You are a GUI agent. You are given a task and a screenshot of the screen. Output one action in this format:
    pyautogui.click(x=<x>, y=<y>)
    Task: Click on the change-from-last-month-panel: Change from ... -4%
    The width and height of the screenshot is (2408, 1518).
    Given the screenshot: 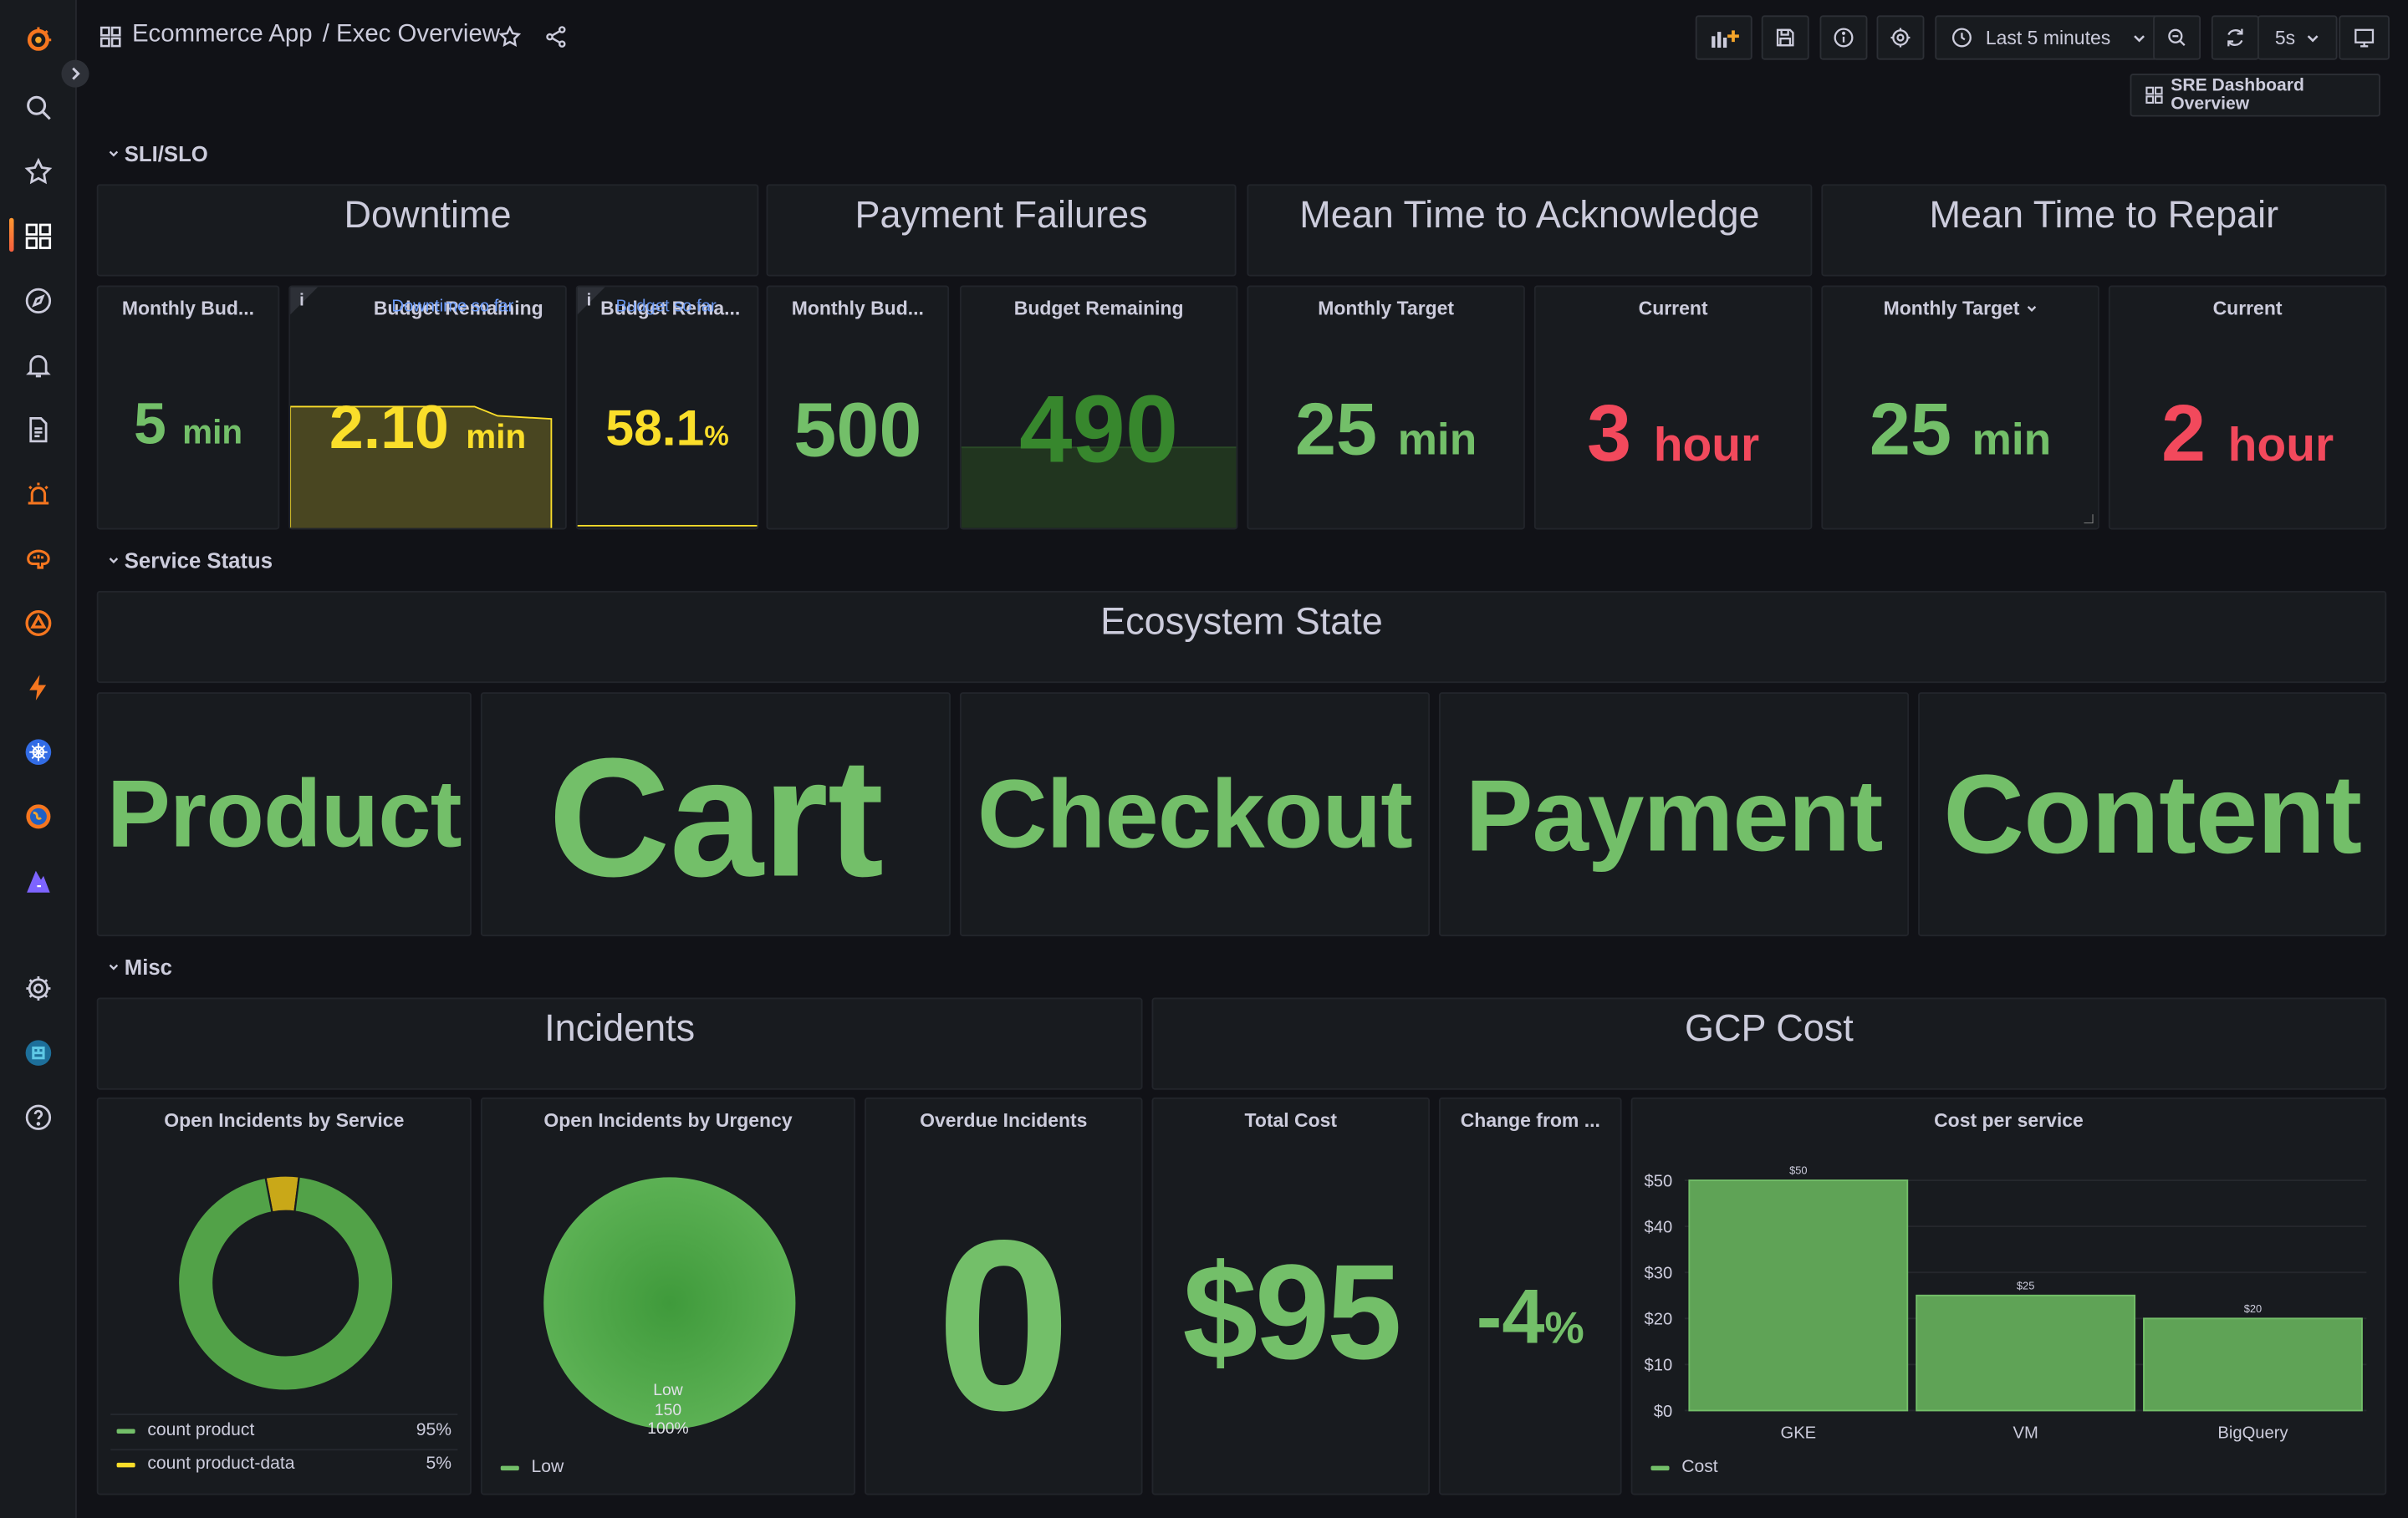 What is the action you would take?
    pyautogui.click(x=1531, y=1296)
    